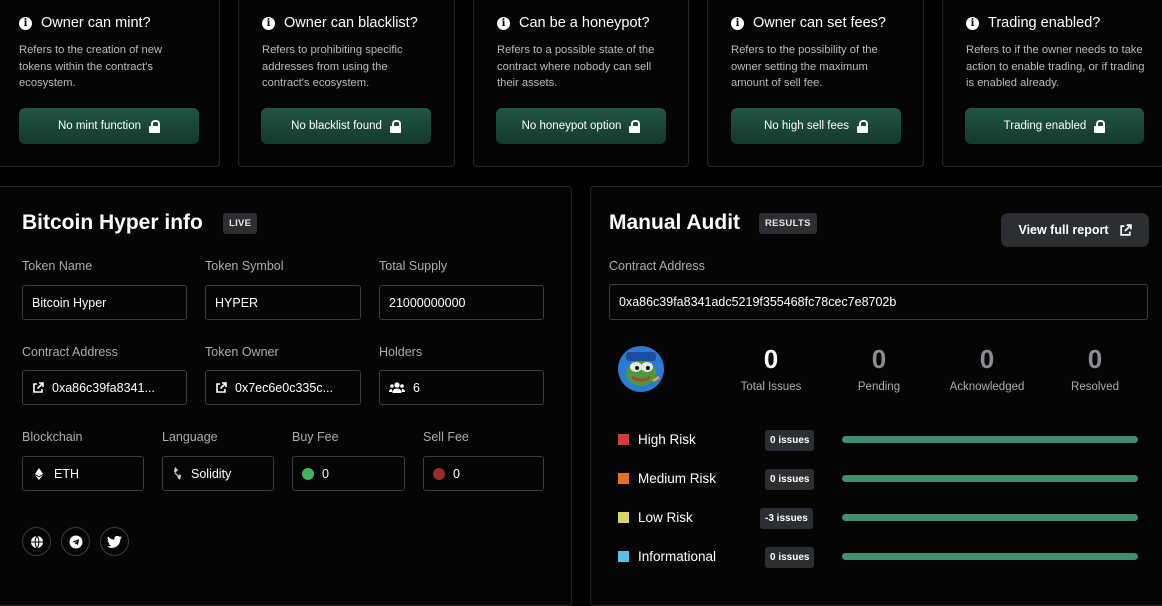  What do you see at coordinates (657, 266) in the screenshot?
I see `audit-contract-label: Contract Address` at bounding box center [657, 266].